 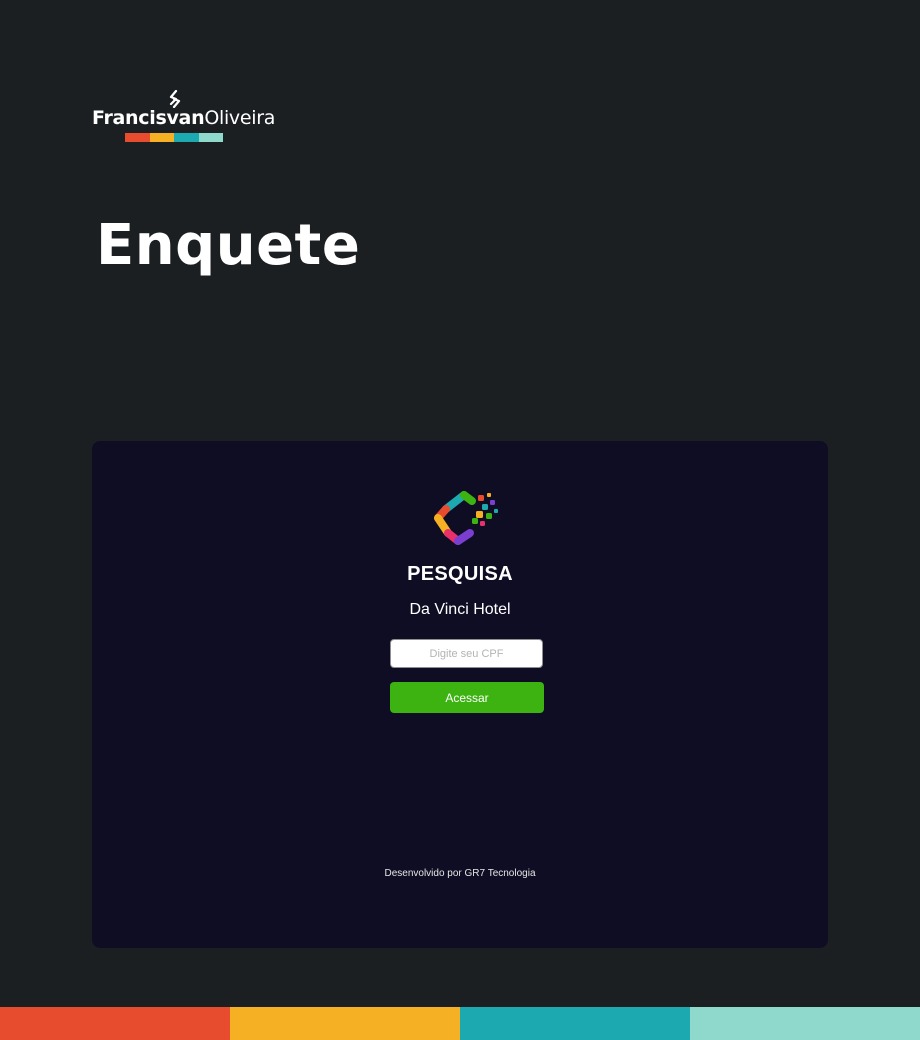 I want to click on survey-title: PESQUISA, so click(x=460, y=574).